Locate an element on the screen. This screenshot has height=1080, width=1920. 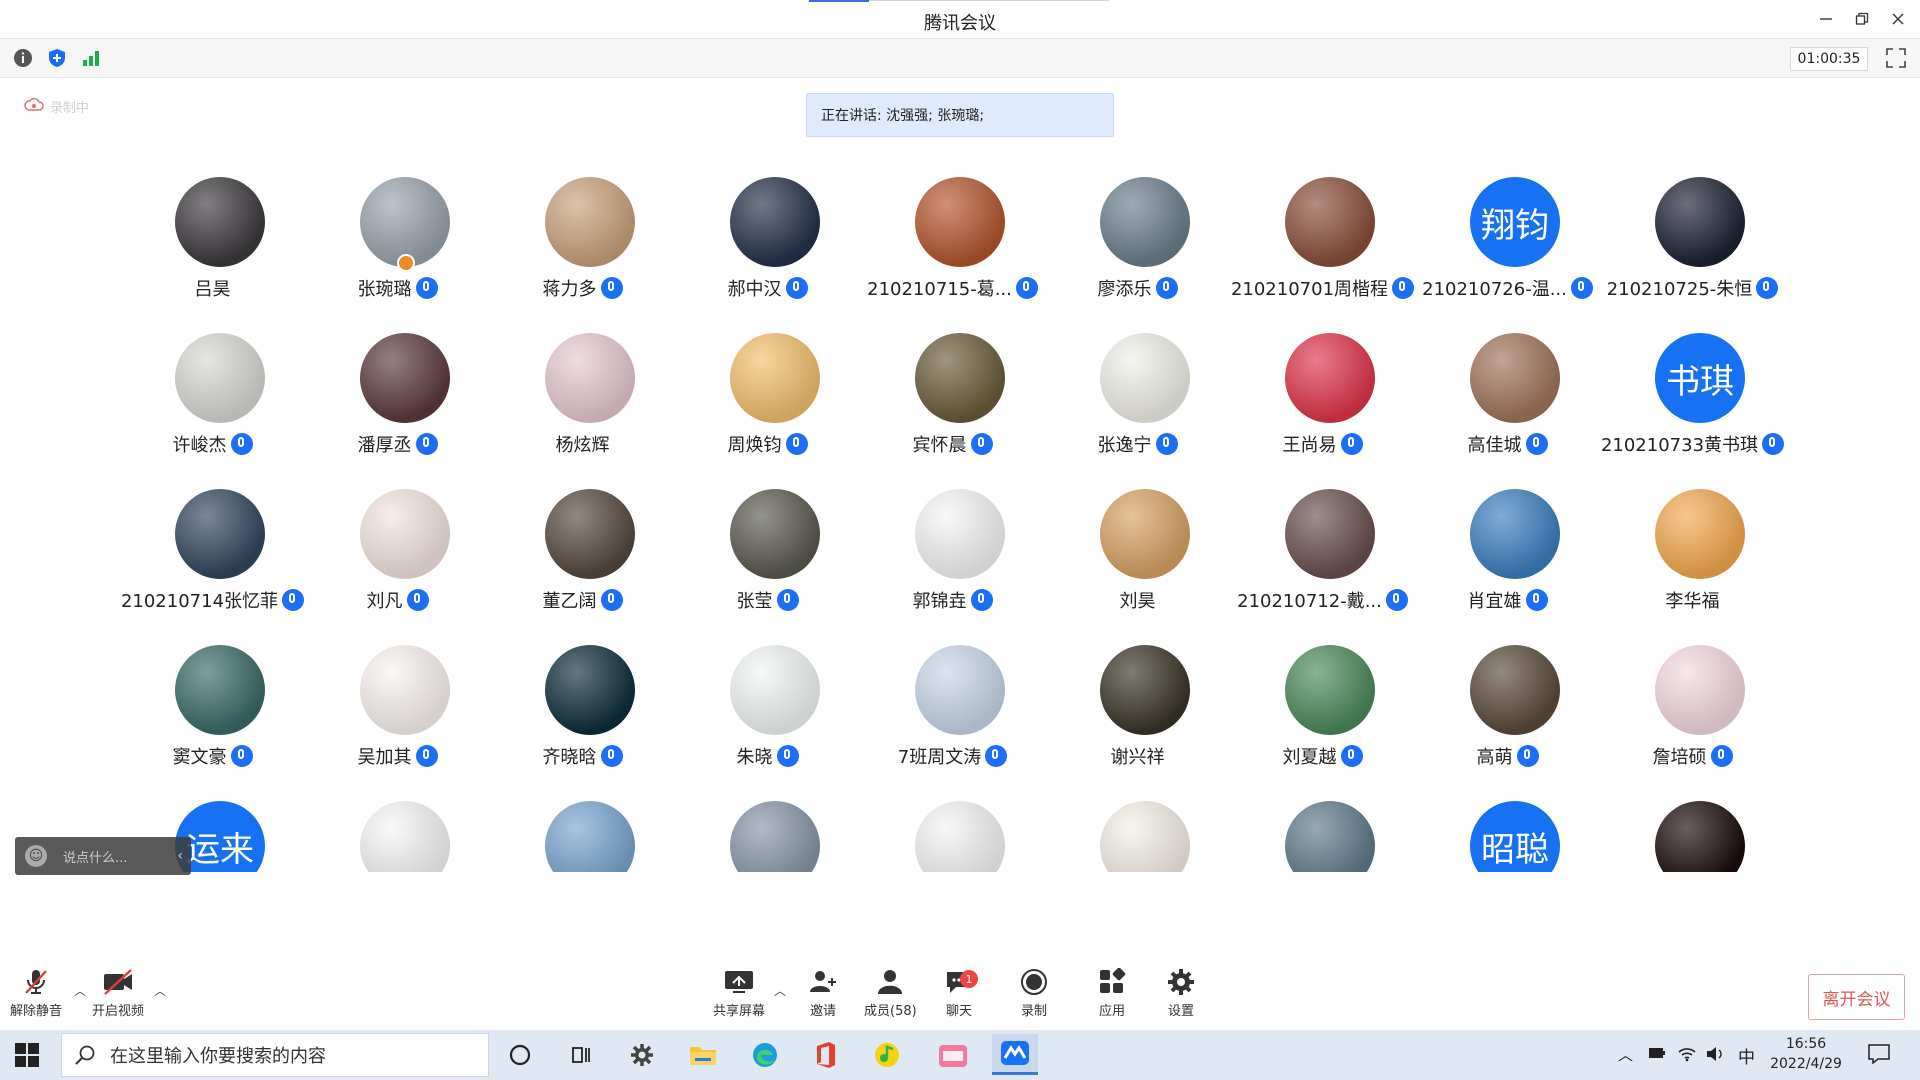
participant-tile: 潘厚丞 is located at coordinates (397, 403).